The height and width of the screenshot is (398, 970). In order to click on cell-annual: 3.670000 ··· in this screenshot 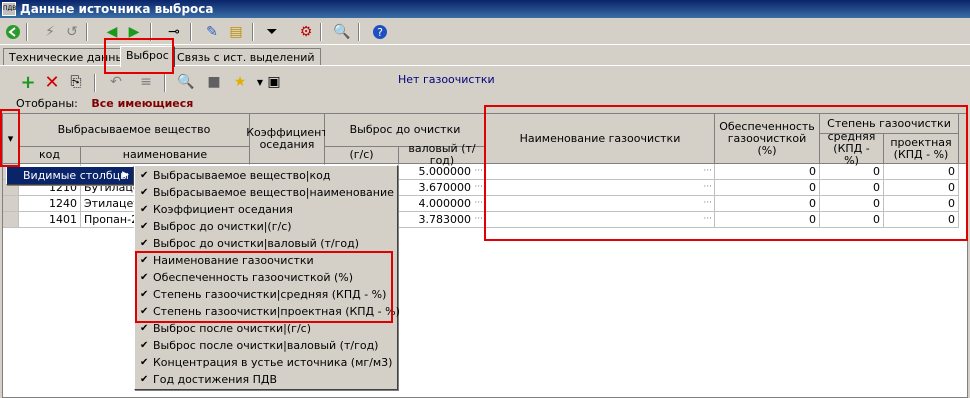, I will do `click(442, 188)`.